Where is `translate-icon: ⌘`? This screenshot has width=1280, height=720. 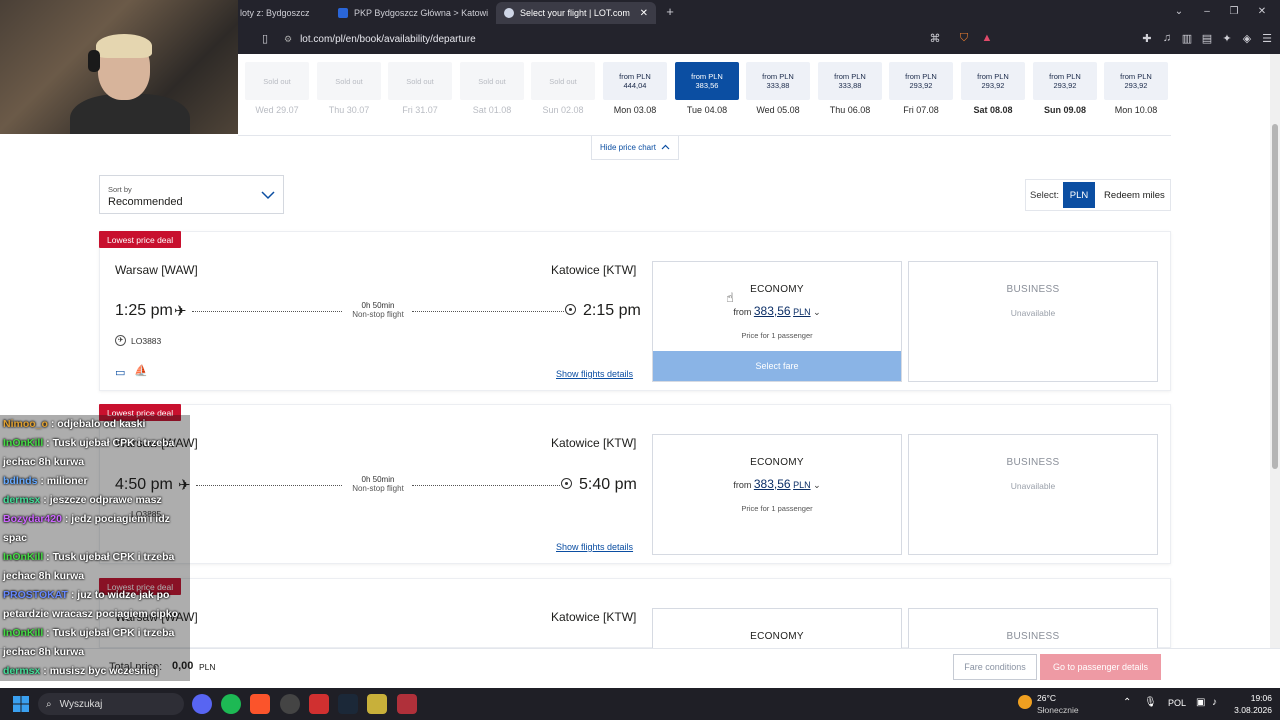 translate-icon: ⌘ is located at coordinates (935, 38).